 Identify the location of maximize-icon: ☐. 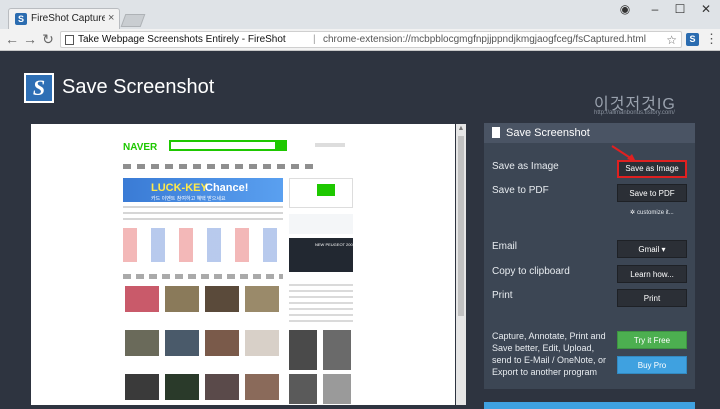
(680, 9).